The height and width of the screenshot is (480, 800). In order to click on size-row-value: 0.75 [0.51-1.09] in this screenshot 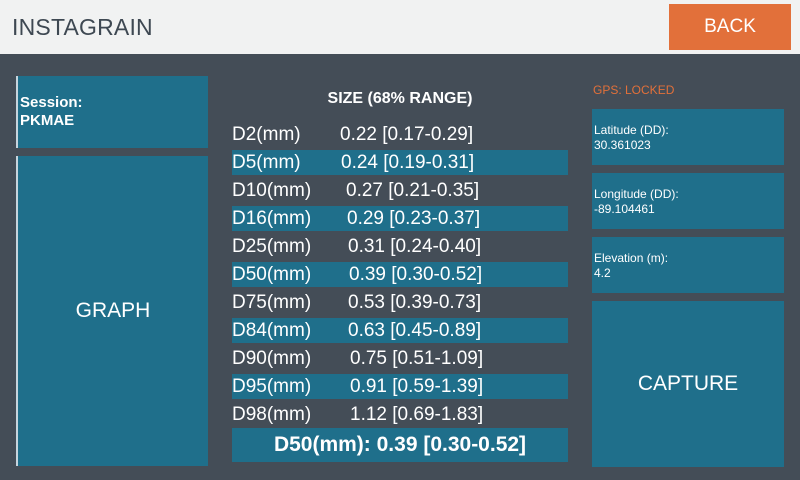, I will do `click(417, 358)`.